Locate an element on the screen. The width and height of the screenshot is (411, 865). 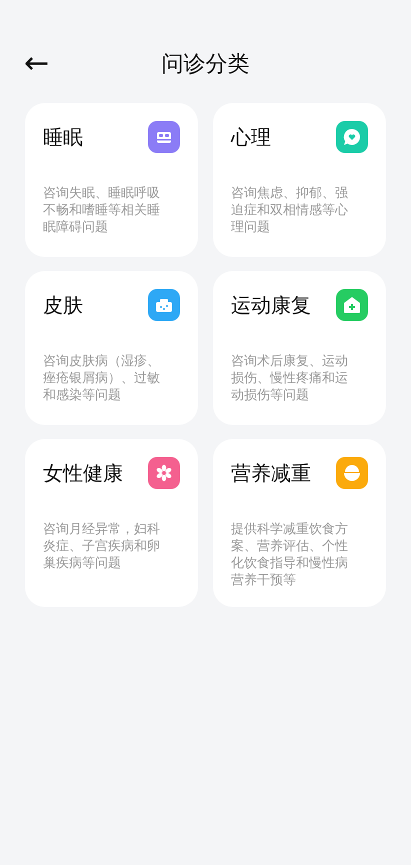
category-card: 营养减重 提供科学减重饮食方案、营养评估、个性化饮食指导和慢性病营养干预等 is located at coordinates (299, 523).